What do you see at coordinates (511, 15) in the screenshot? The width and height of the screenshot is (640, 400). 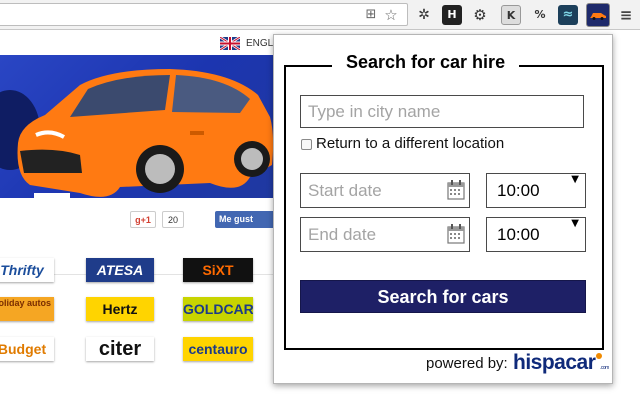 I see `k-extension-icon: K` at bounding box center [511, 15].